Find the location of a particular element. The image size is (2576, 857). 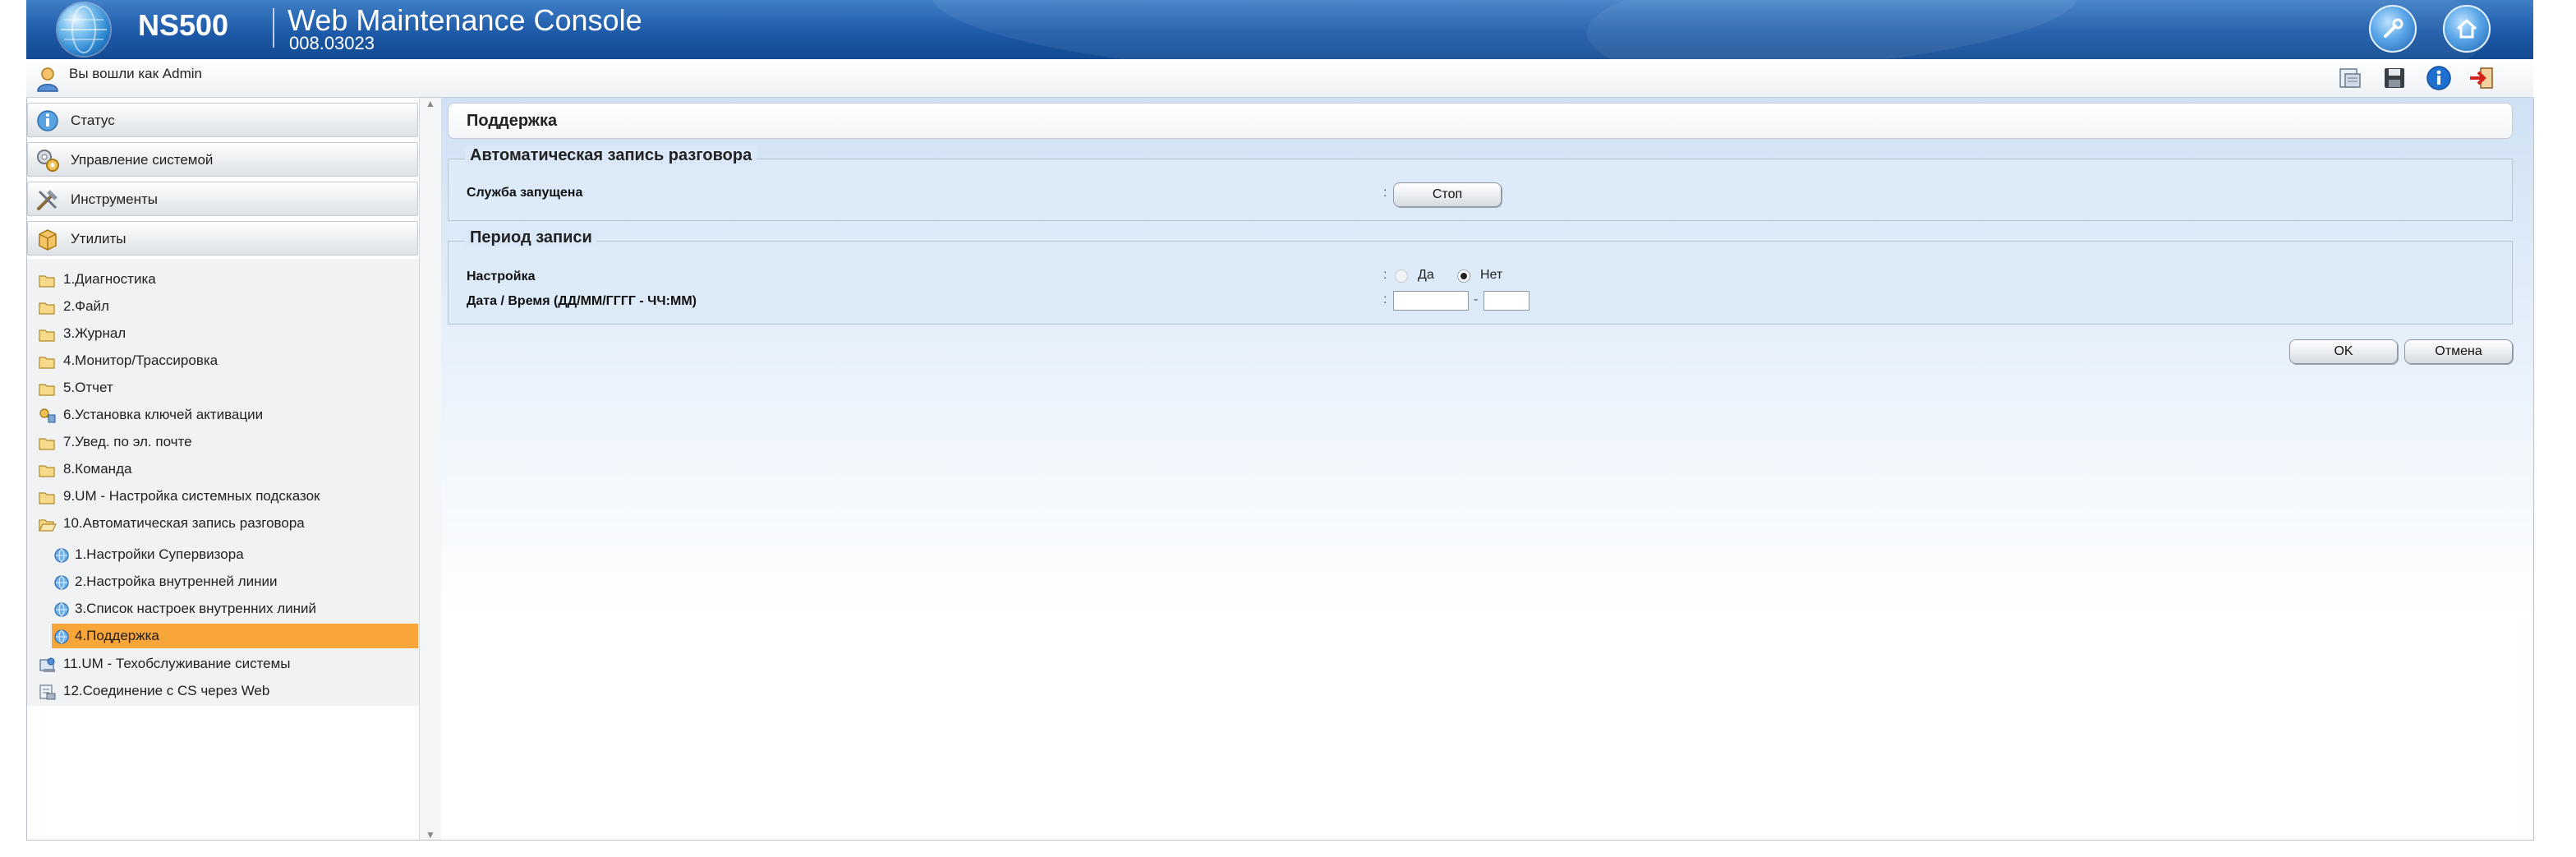

tree-item-label: 1.Диагностика is located at coordinates (109, 279).